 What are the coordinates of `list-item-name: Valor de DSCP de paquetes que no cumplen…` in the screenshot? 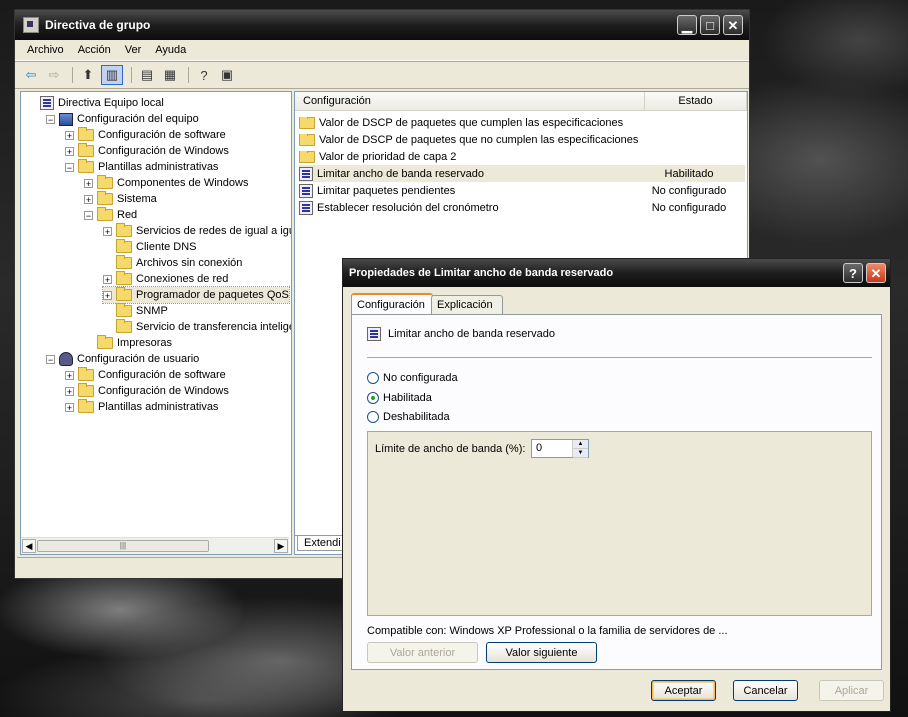 It's located at (479, 139).